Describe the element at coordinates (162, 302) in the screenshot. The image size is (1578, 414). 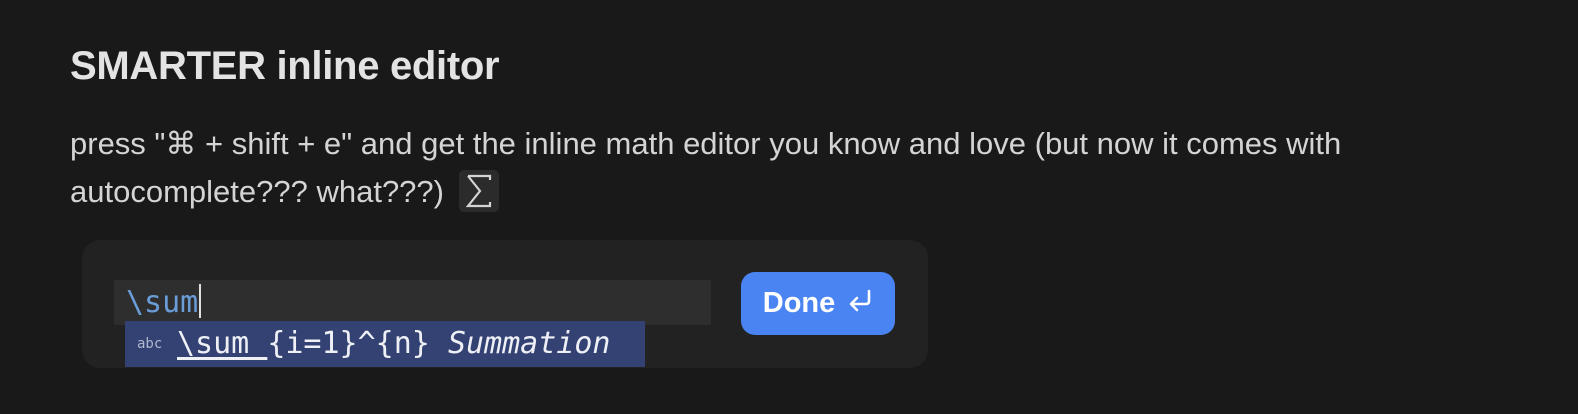
I see `math-input-value: \sum` at that location.